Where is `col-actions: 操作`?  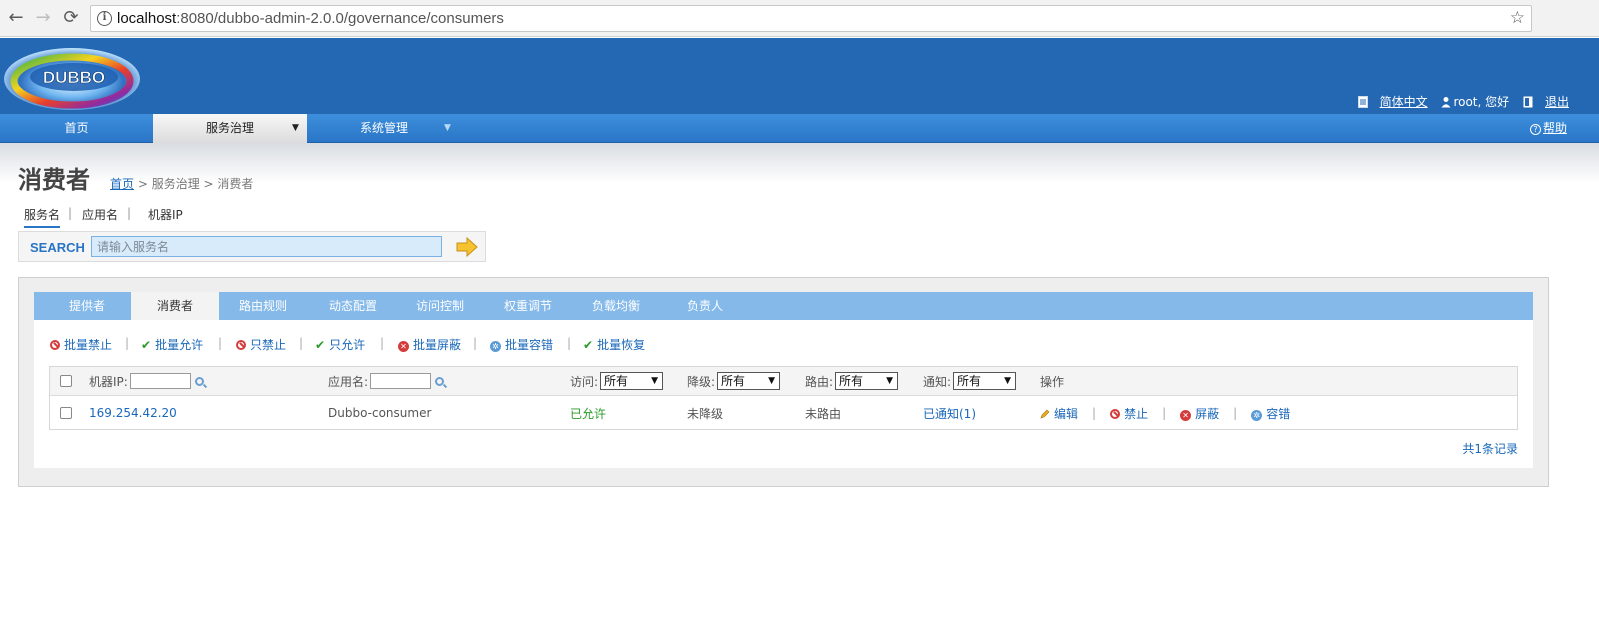 col-actions: 操作 is located at coordinates (1052, 381).